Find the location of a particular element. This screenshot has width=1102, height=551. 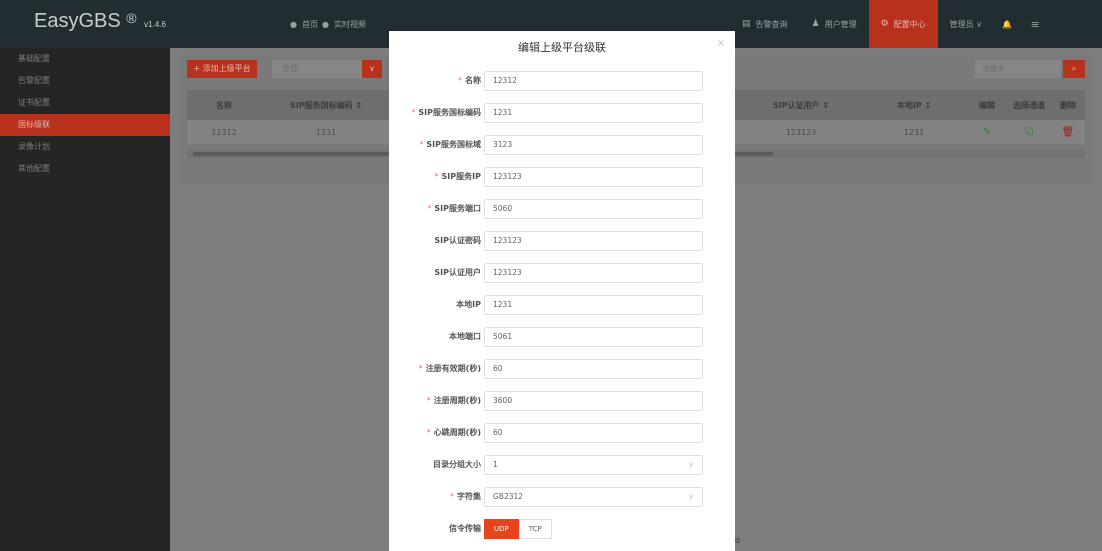

col-name: 名称 is located at coordinates (224, 105).